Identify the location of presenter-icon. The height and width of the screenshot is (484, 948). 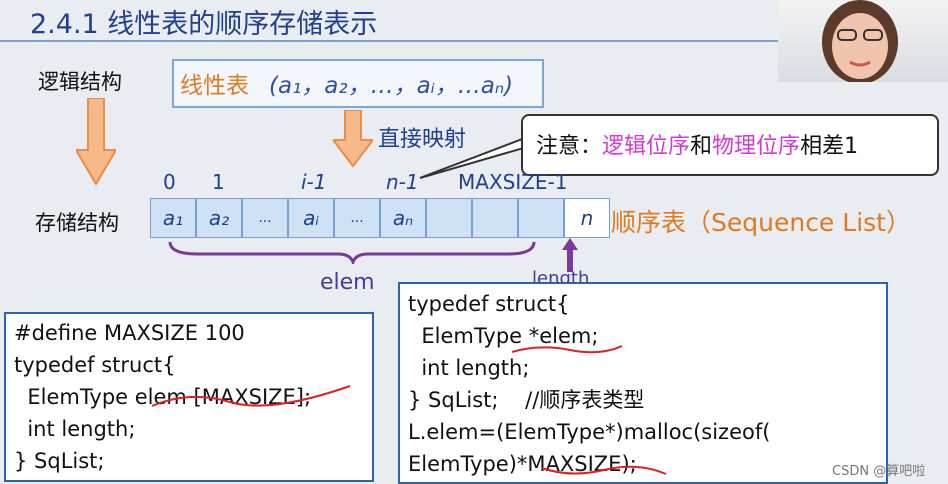
(860, 42).